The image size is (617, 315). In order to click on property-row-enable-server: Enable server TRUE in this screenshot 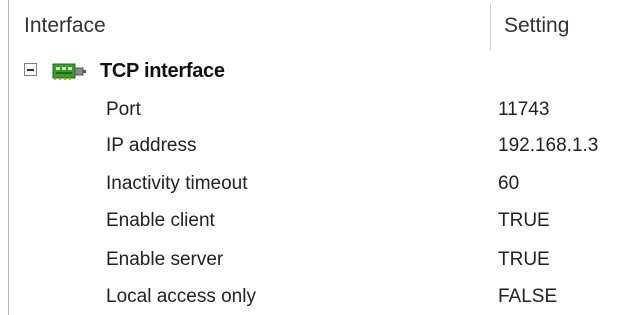, I will do `click(308, 260)`.